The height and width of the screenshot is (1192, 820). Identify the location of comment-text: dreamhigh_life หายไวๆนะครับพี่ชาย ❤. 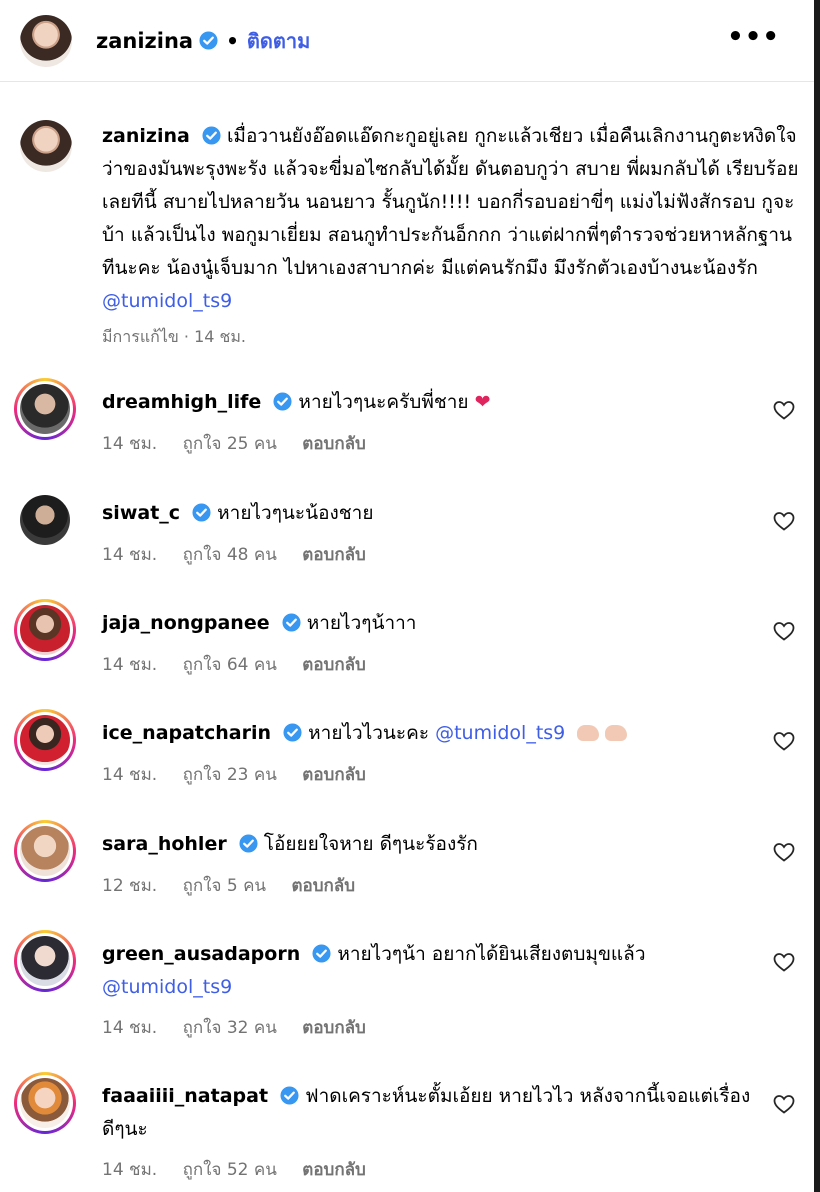
(427, 402).